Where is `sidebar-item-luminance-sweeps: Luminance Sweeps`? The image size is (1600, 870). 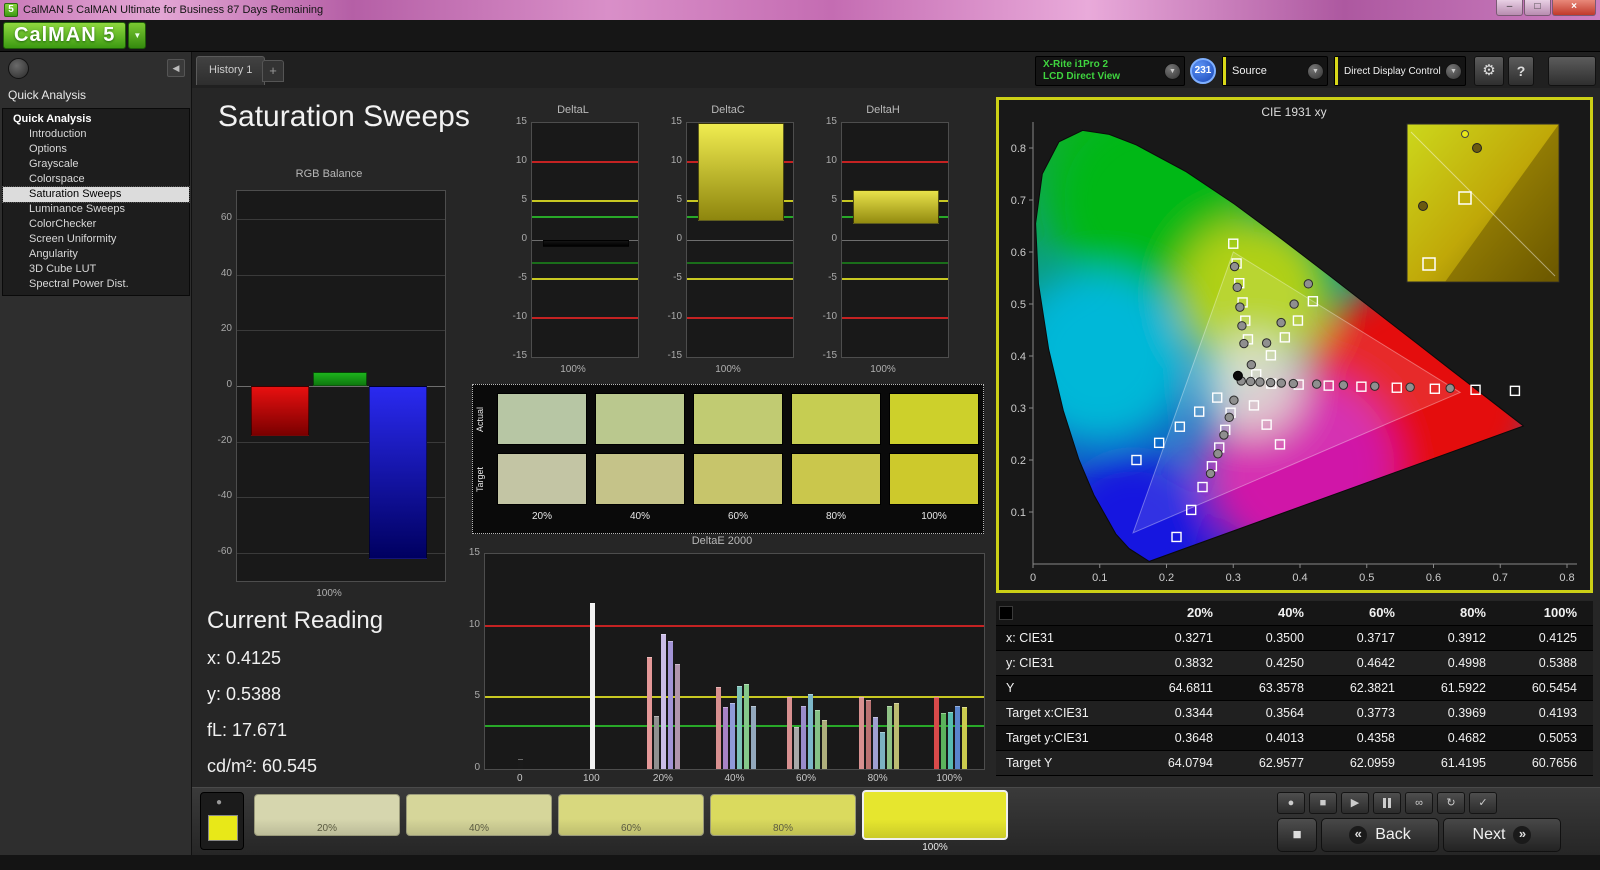
sidebar-item-luminance-sweeps: Luminance Sweeps is located at coordinates (96, 209).